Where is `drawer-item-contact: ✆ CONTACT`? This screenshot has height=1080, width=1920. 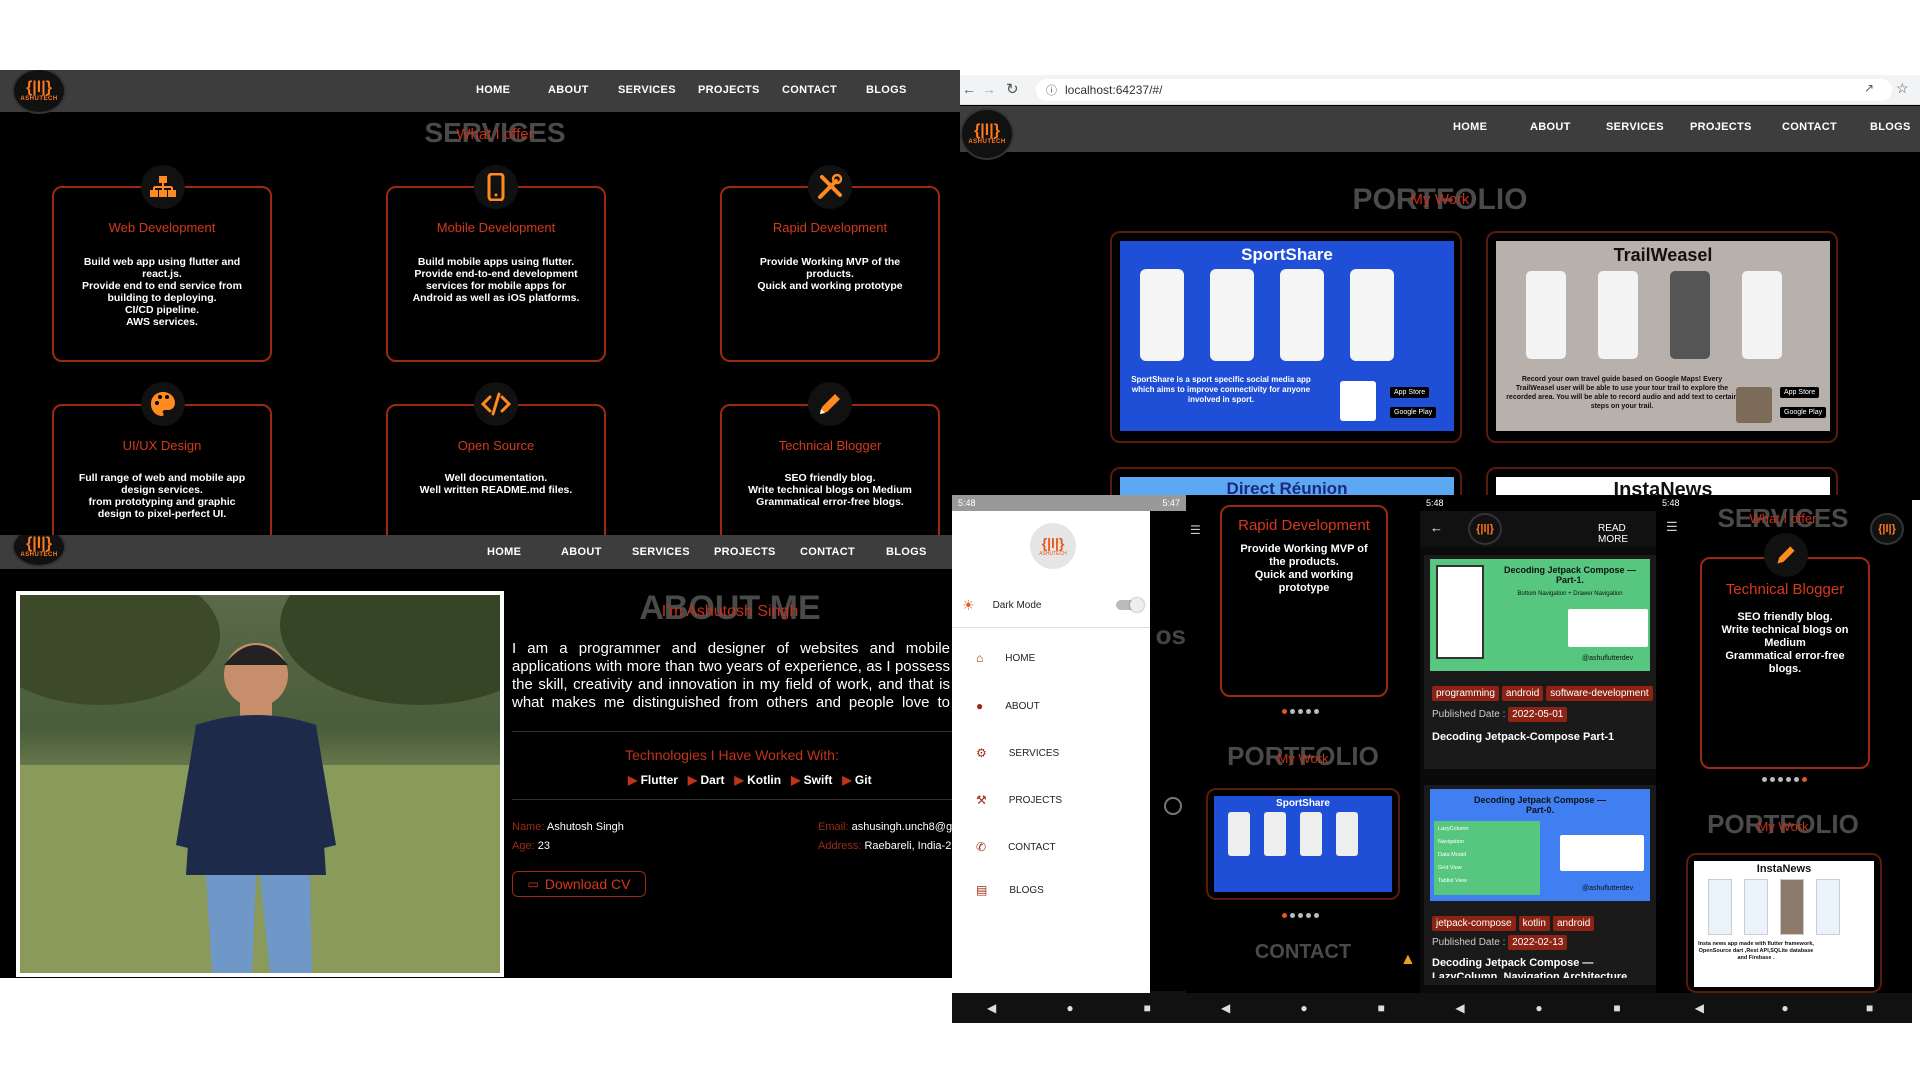 drawer-item-contact: ✆ CONTACT is located at coordinates (1016, 847).